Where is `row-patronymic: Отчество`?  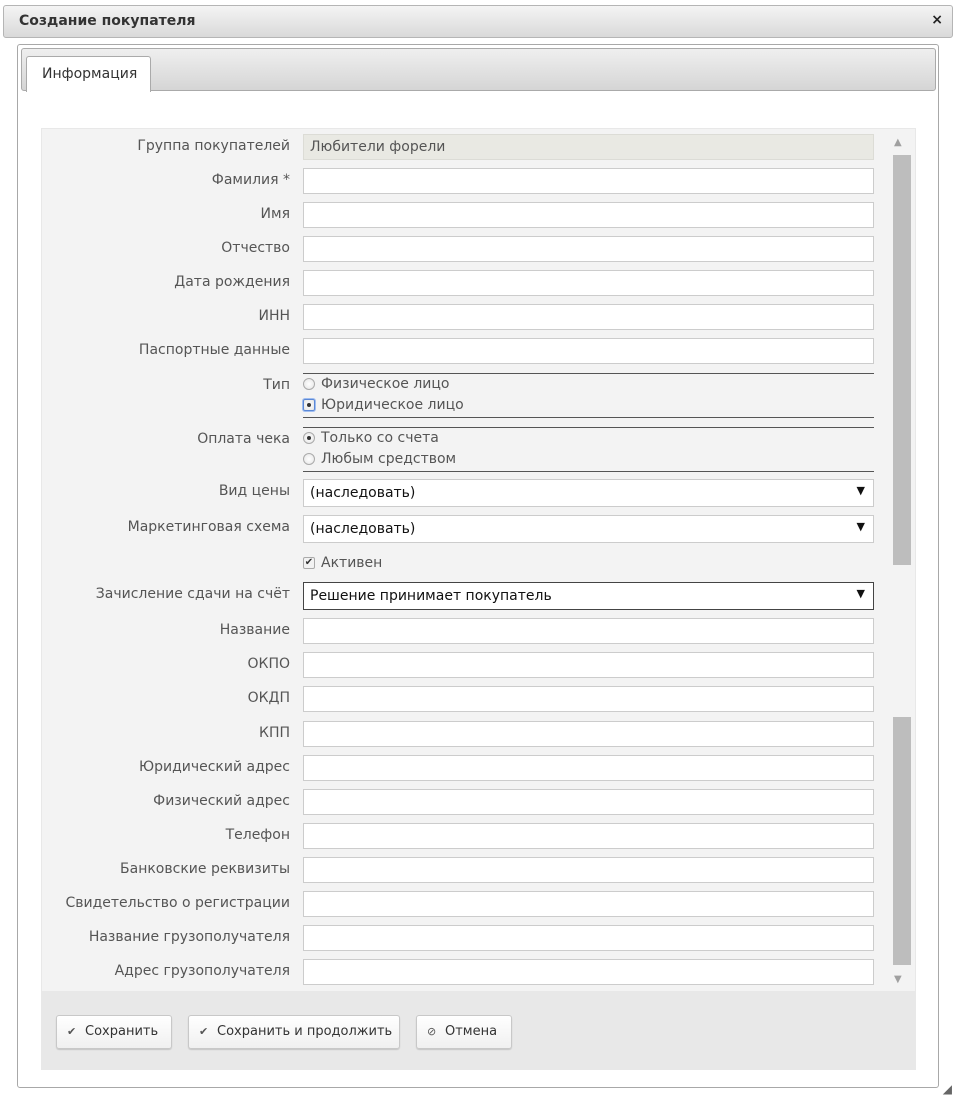 row-patronymic: Отчество is located at coordinates (472, 249).